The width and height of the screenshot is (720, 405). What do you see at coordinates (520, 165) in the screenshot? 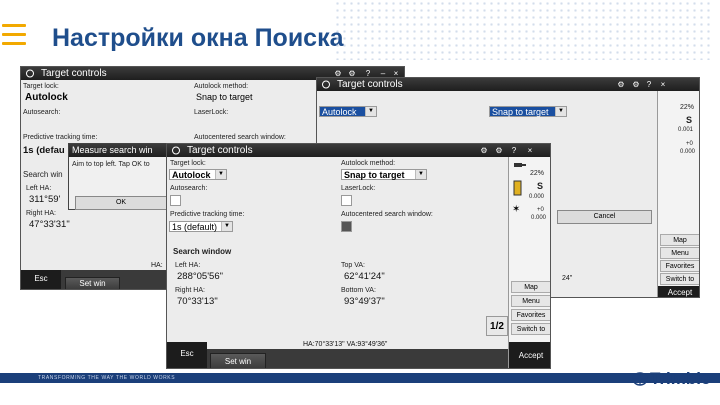
I see `plug-icon` at bounding box center [520, 165].